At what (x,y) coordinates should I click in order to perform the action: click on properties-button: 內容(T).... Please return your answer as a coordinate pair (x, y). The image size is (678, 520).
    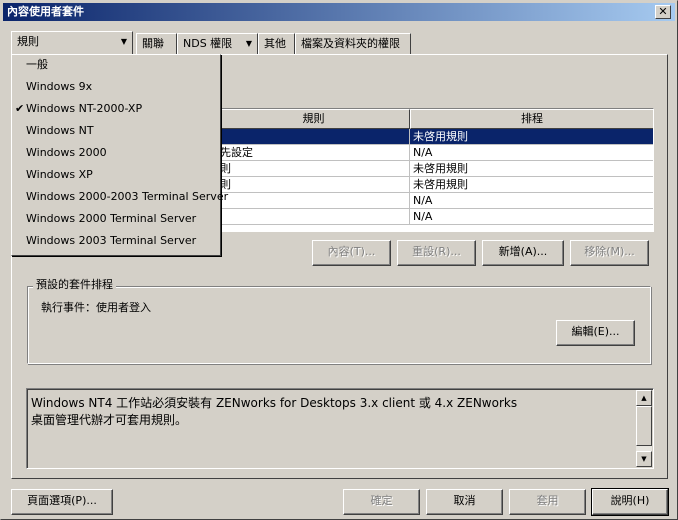
    Looking at the image, I should click on (351, 253).